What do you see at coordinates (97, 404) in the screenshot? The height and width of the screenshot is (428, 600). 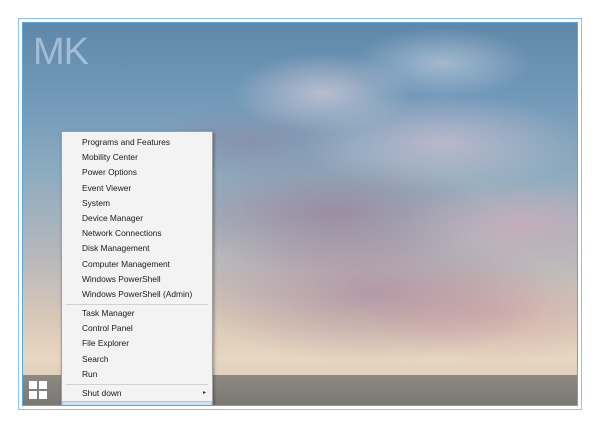 I see `menu-item-label: Desktop` at bounding box center [97, 404].